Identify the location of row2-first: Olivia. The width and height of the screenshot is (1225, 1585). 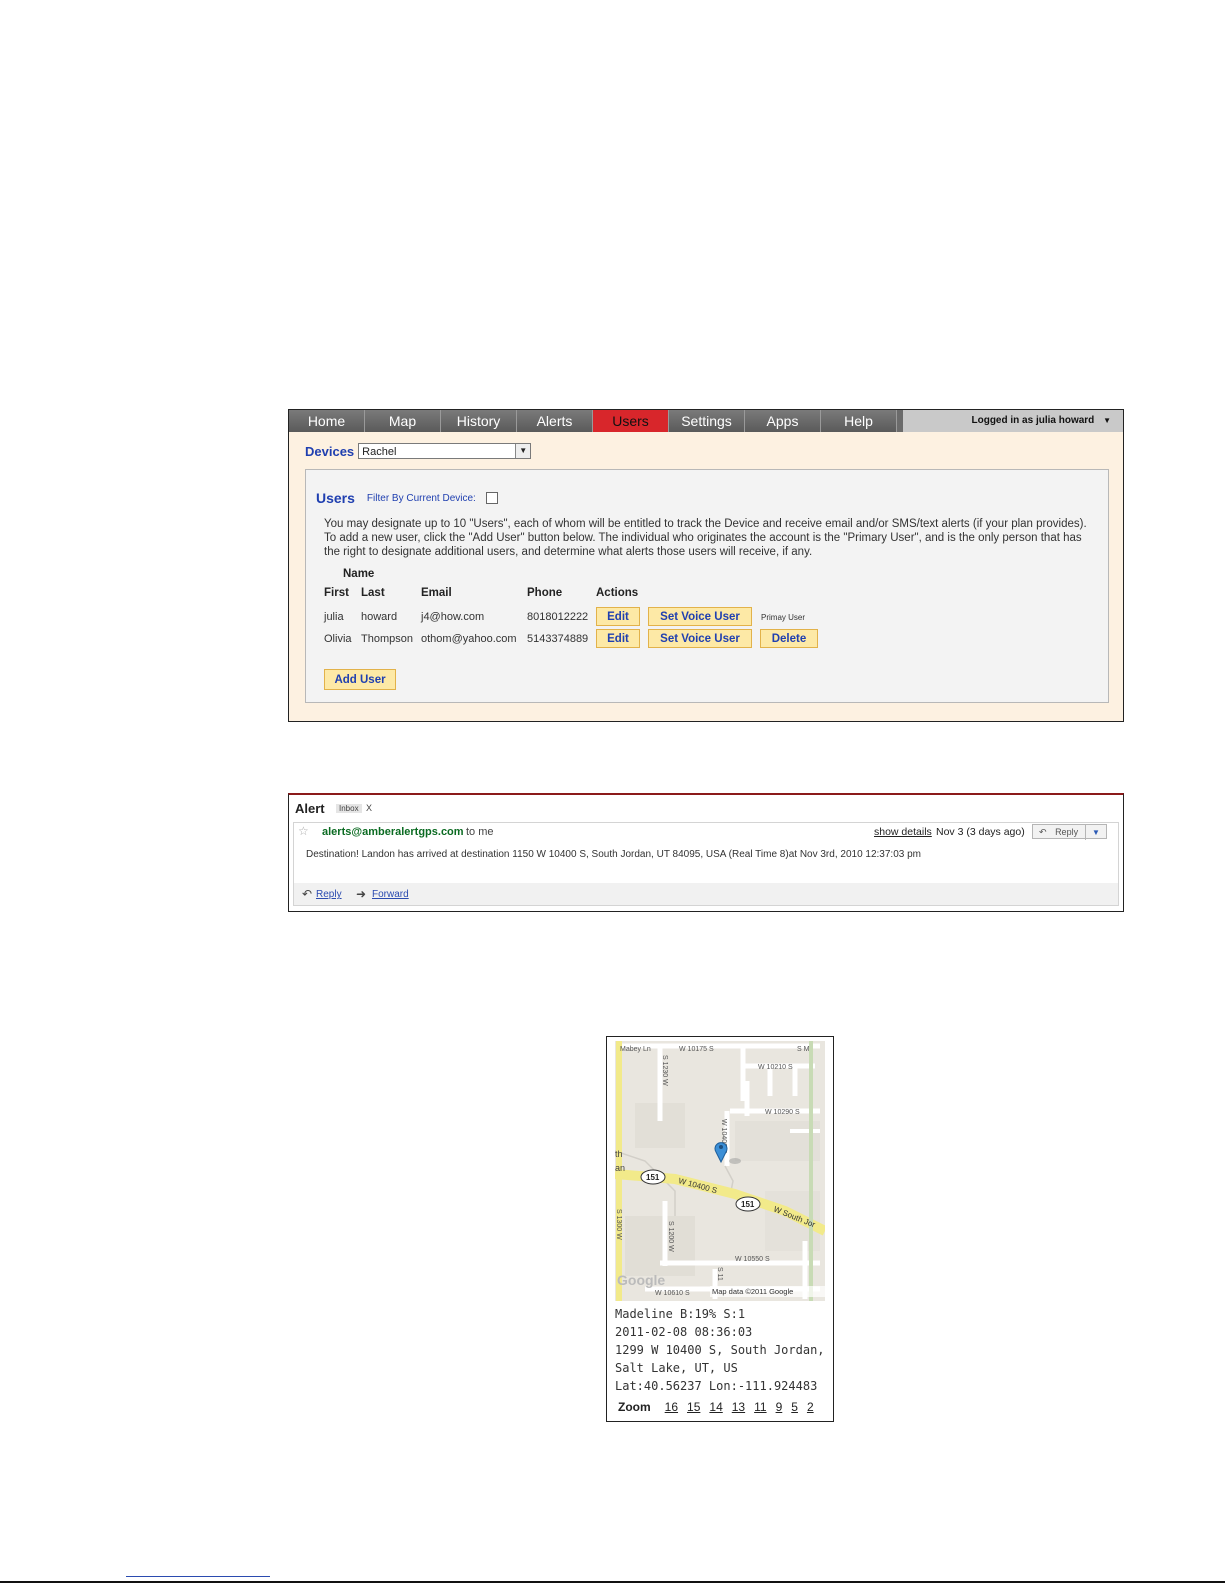
(338, 639).